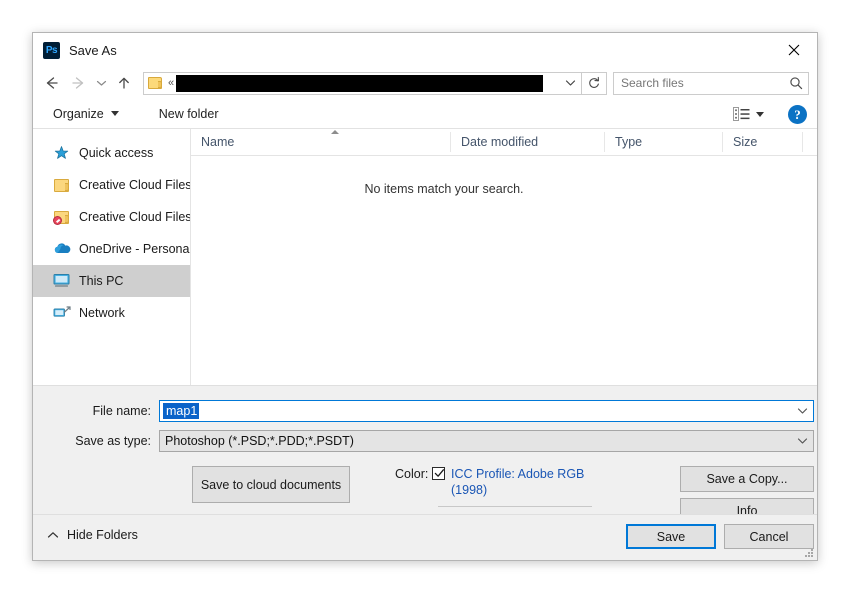 This screenshot has height=595, width=850. I want to click on file-name-label: File name:, so click(121, 411).